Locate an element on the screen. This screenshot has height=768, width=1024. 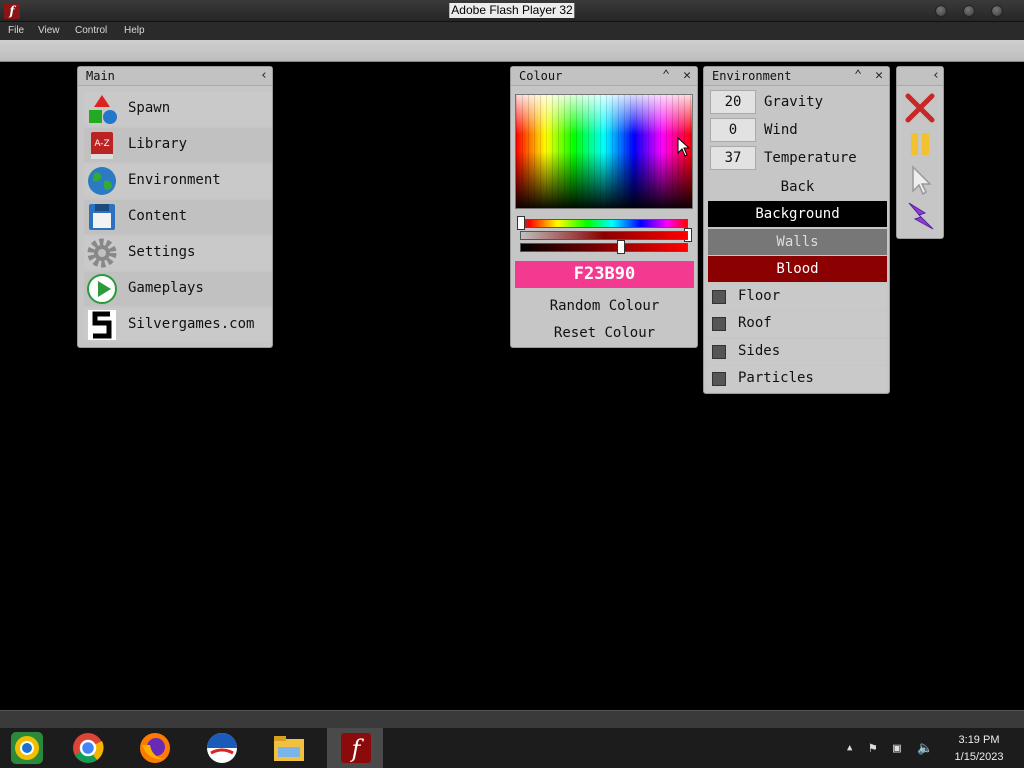
lightning-tool-icon is located at coordinates (920, 216).